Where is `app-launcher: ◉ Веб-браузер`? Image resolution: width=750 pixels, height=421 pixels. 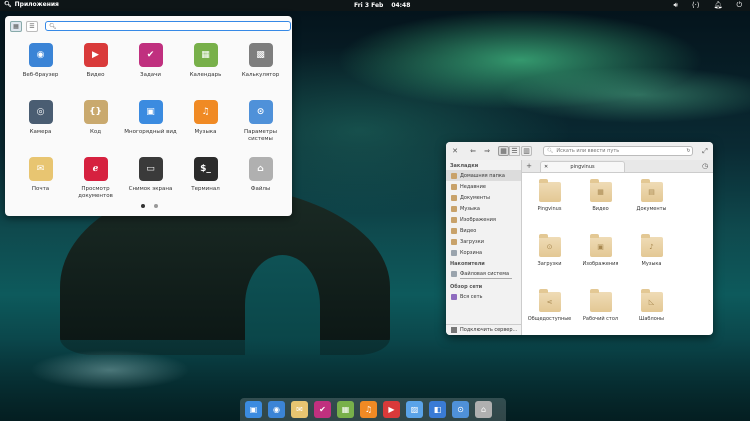
app-launcher: ◉ Веб-браузер is located at coordinates (40, 68).